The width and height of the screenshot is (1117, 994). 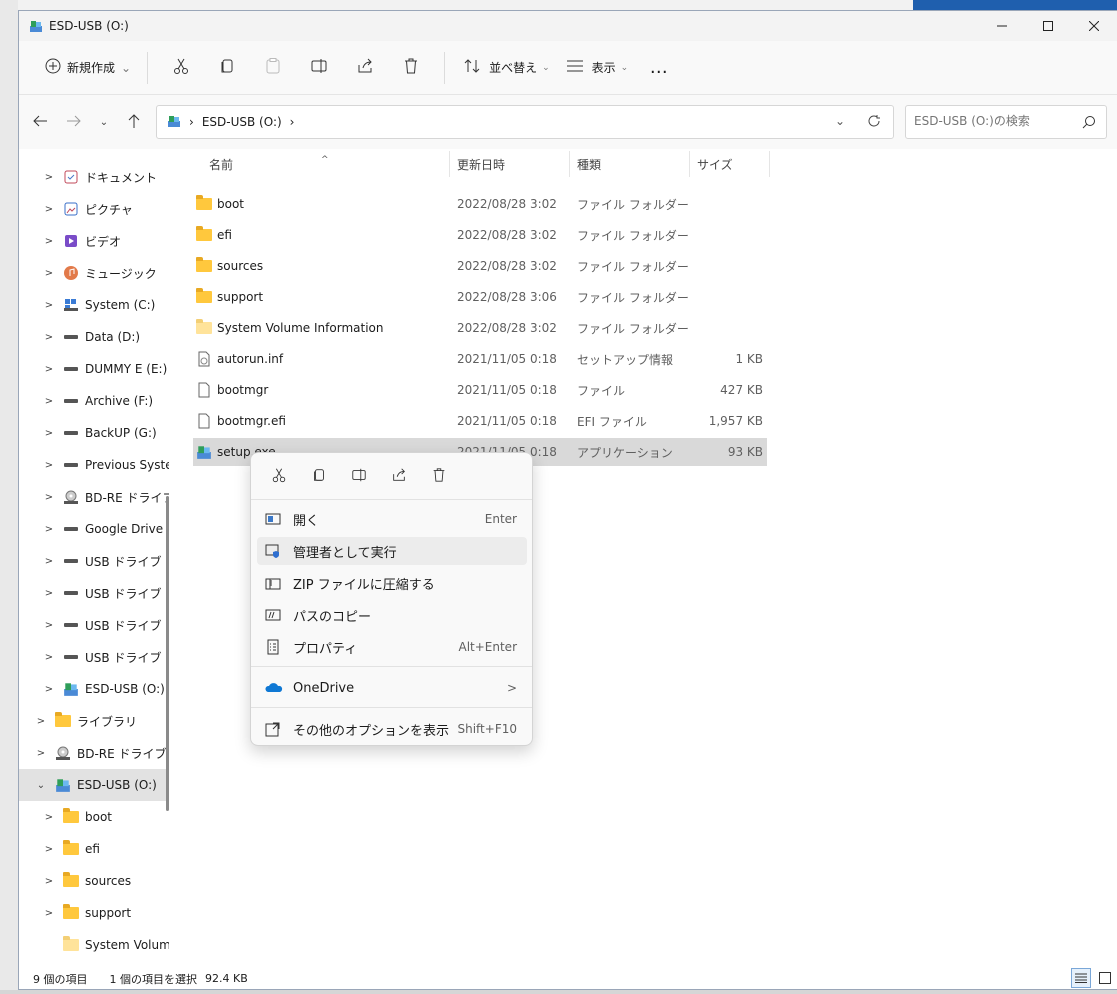 I want to click on ctx-rename-button, so click(x=359, y=476).